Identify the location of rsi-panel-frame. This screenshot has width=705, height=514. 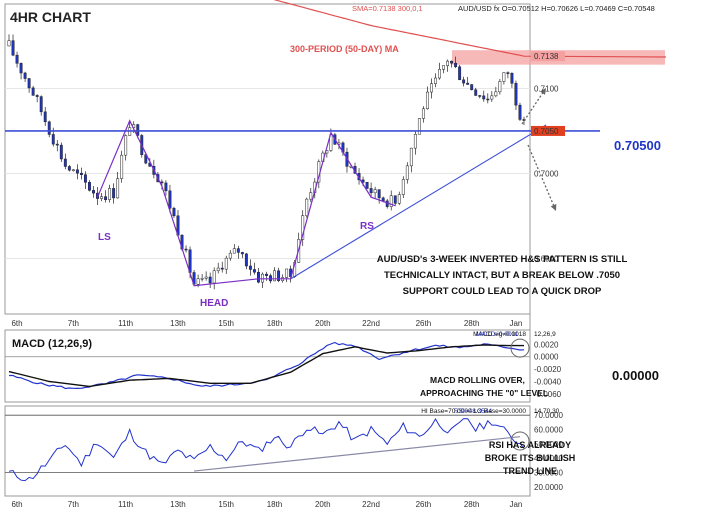
(267, 451).